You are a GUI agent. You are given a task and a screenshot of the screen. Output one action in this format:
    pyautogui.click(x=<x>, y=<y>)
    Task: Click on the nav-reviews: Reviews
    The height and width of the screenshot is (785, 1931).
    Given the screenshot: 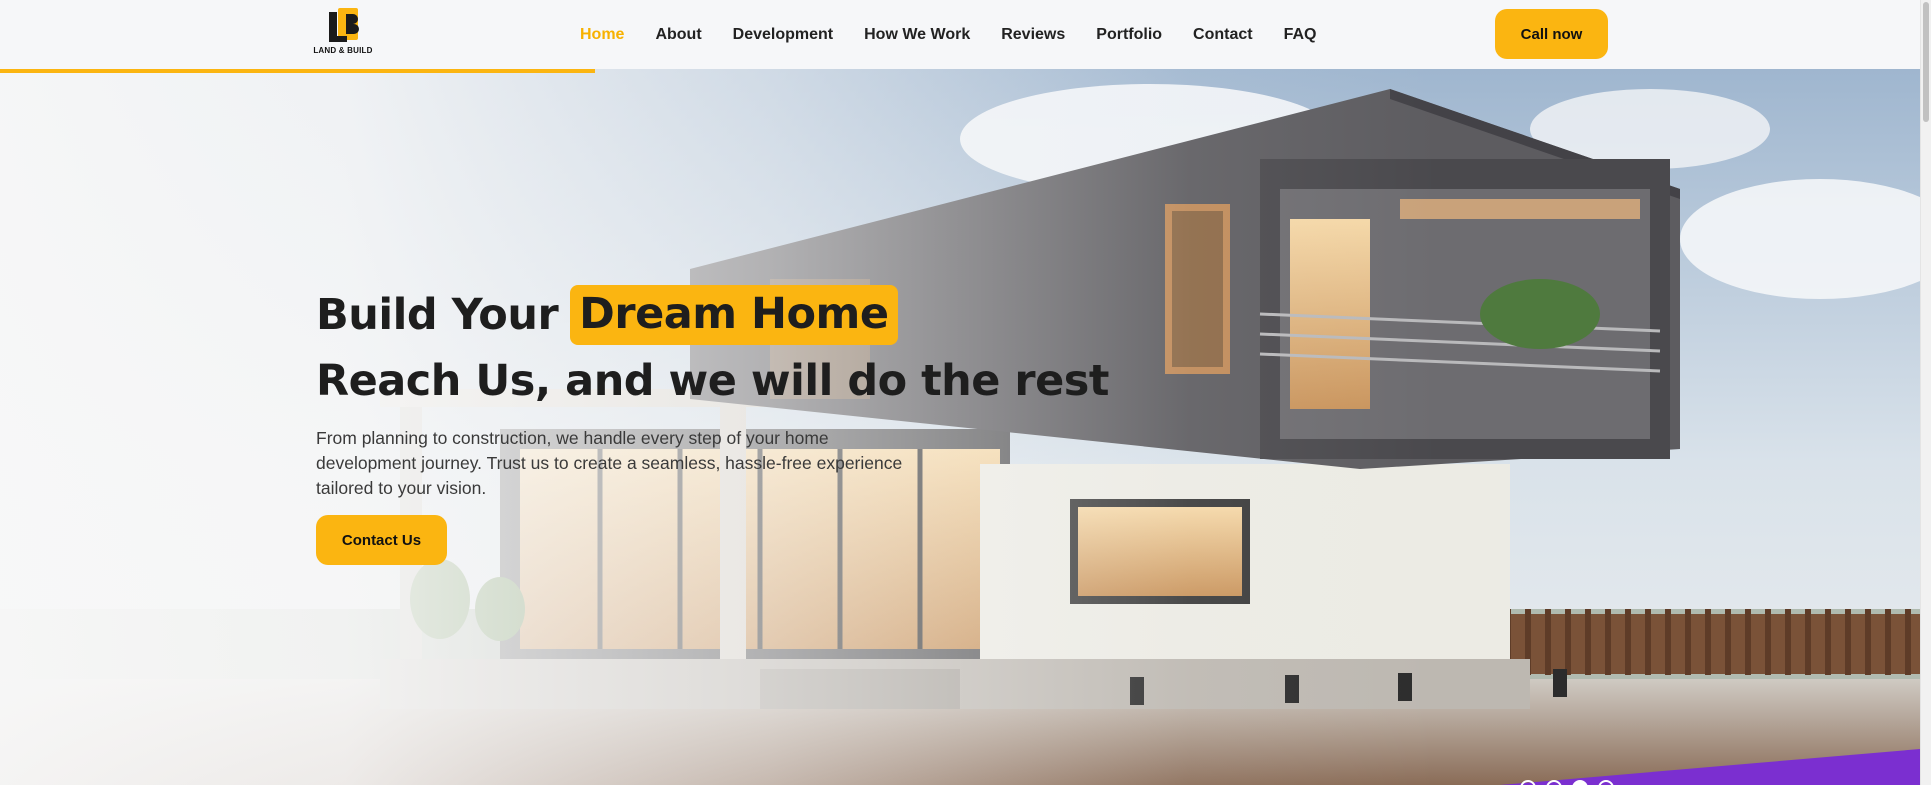 What is the action you would take?
    pyautogui.click(x=1033, y=35)
    